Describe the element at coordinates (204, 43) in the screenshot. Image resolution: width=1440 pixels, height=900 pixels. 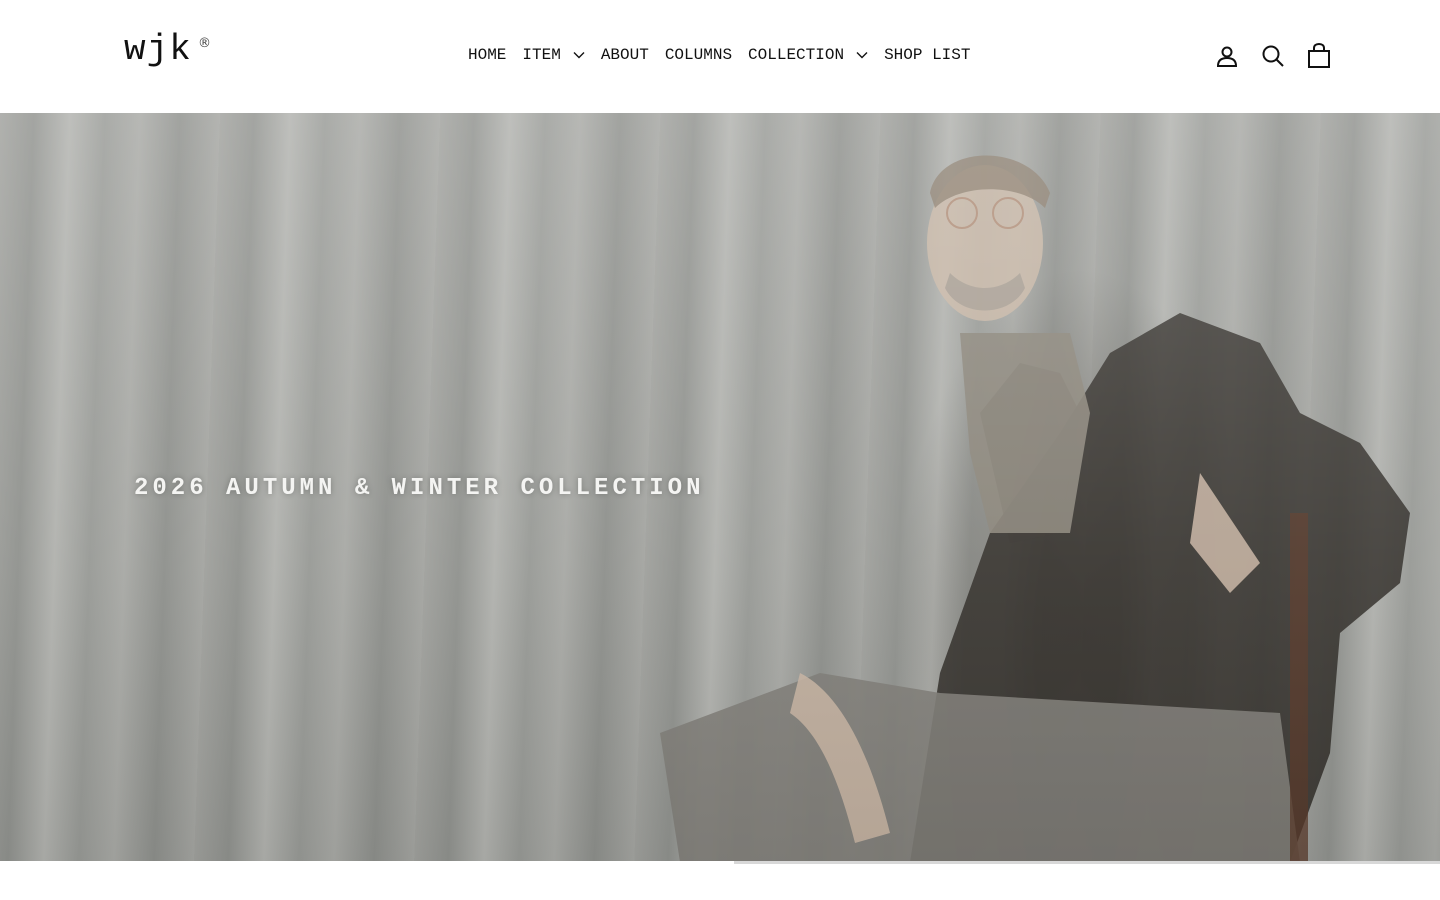
I see `registered-mark: ®` at that location.